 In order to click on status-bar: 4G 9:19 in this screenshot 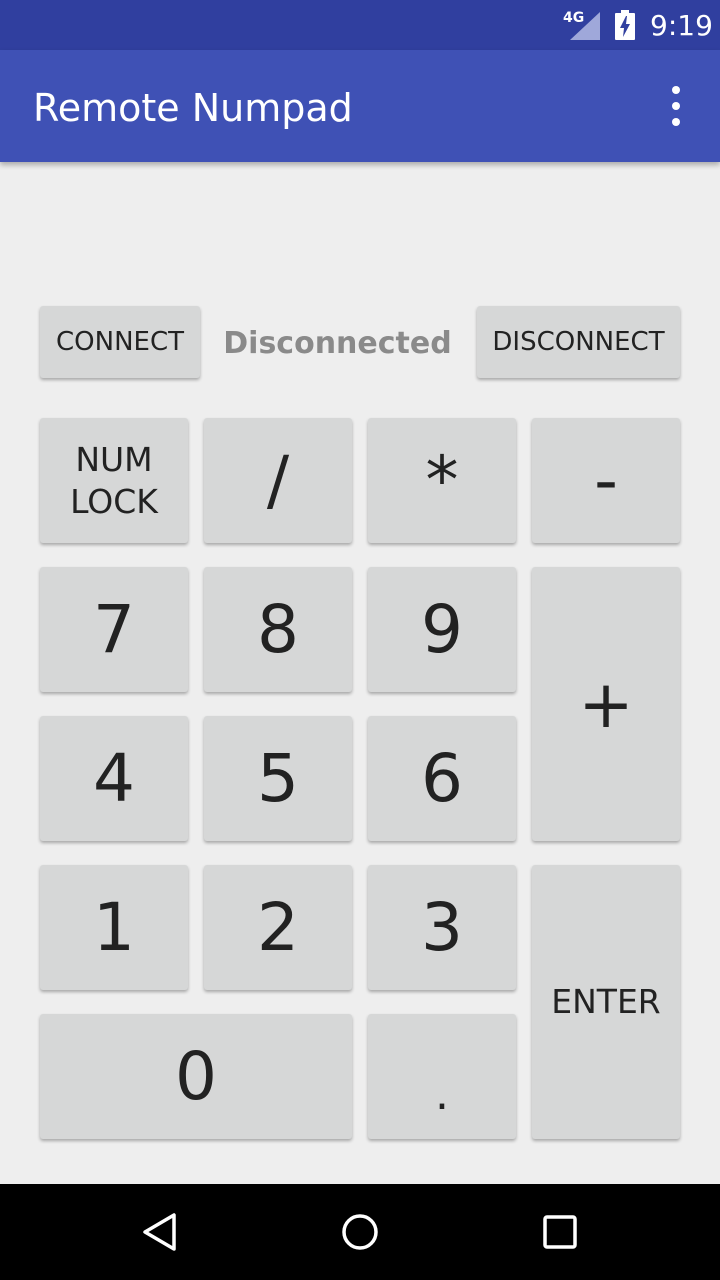, I will do `click(360, 25)`.